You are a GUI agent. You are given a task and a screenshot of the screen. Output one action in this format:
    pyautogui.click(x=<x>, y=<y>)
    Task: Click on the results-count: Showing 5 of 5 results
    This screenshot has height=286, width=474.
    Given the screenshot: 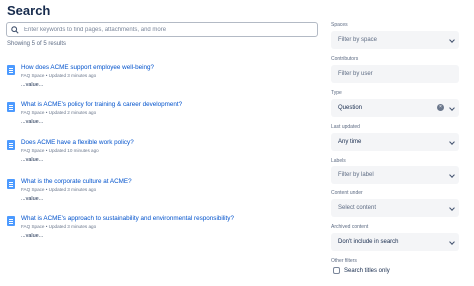 What is the action you would take?
    pyautogui.click(x=37, y=44)
    